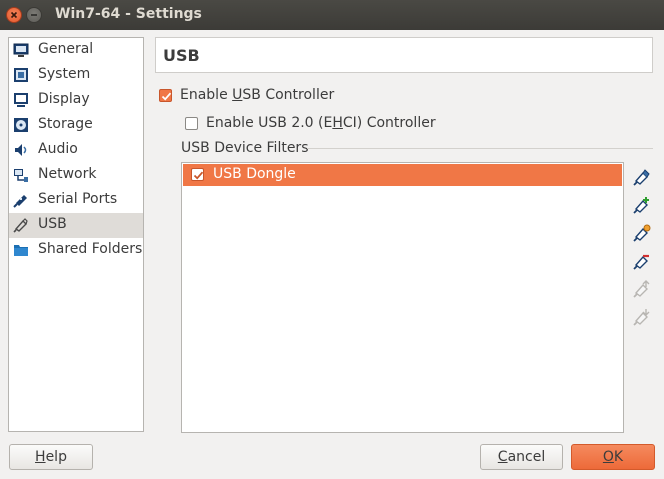 This screenshot has width=664, height=479. Describe the element at coordinates (64, 74) in the screenshot. I see `sidebar-item-label: System` at that location.